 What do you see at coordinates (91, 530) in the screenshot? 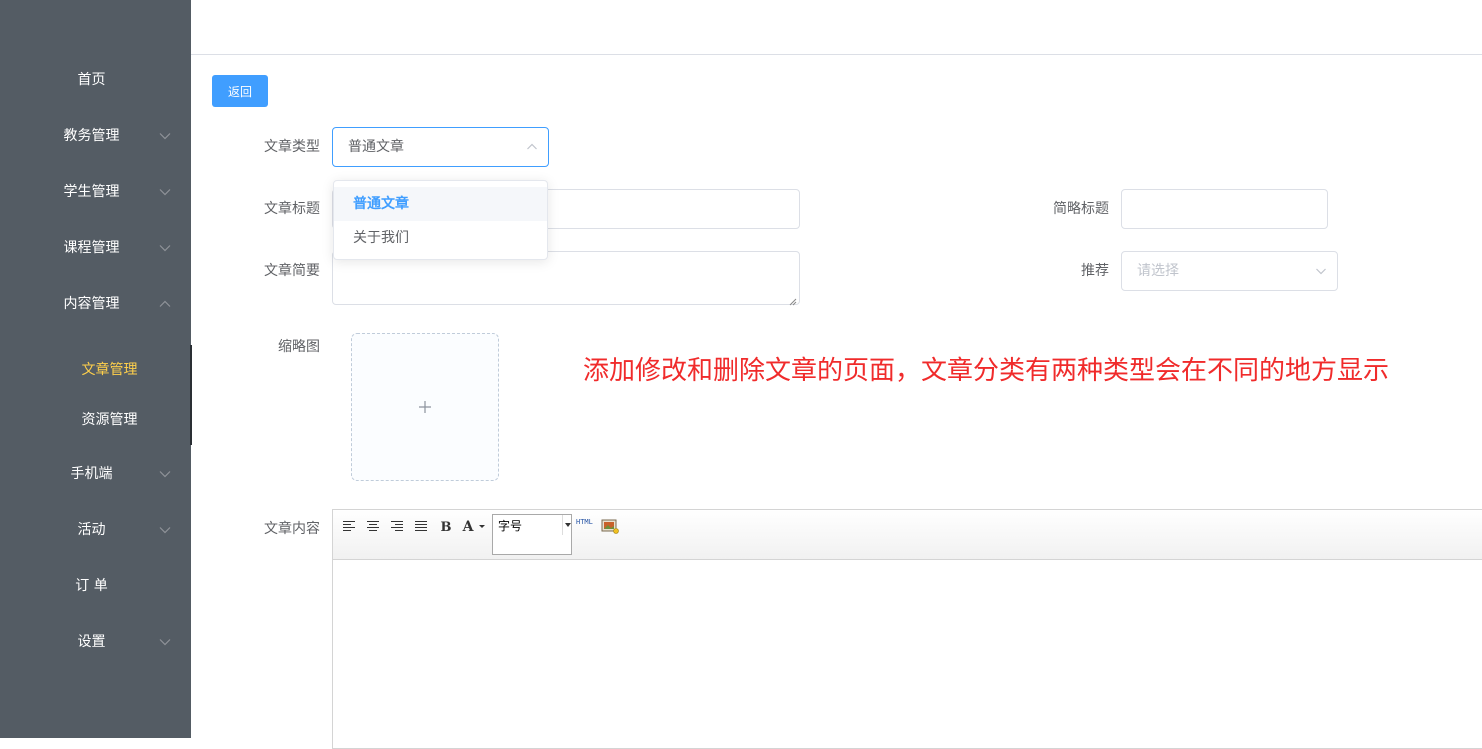
I see `sidebar-item-label: 活动` at bounding box center [91, 530].